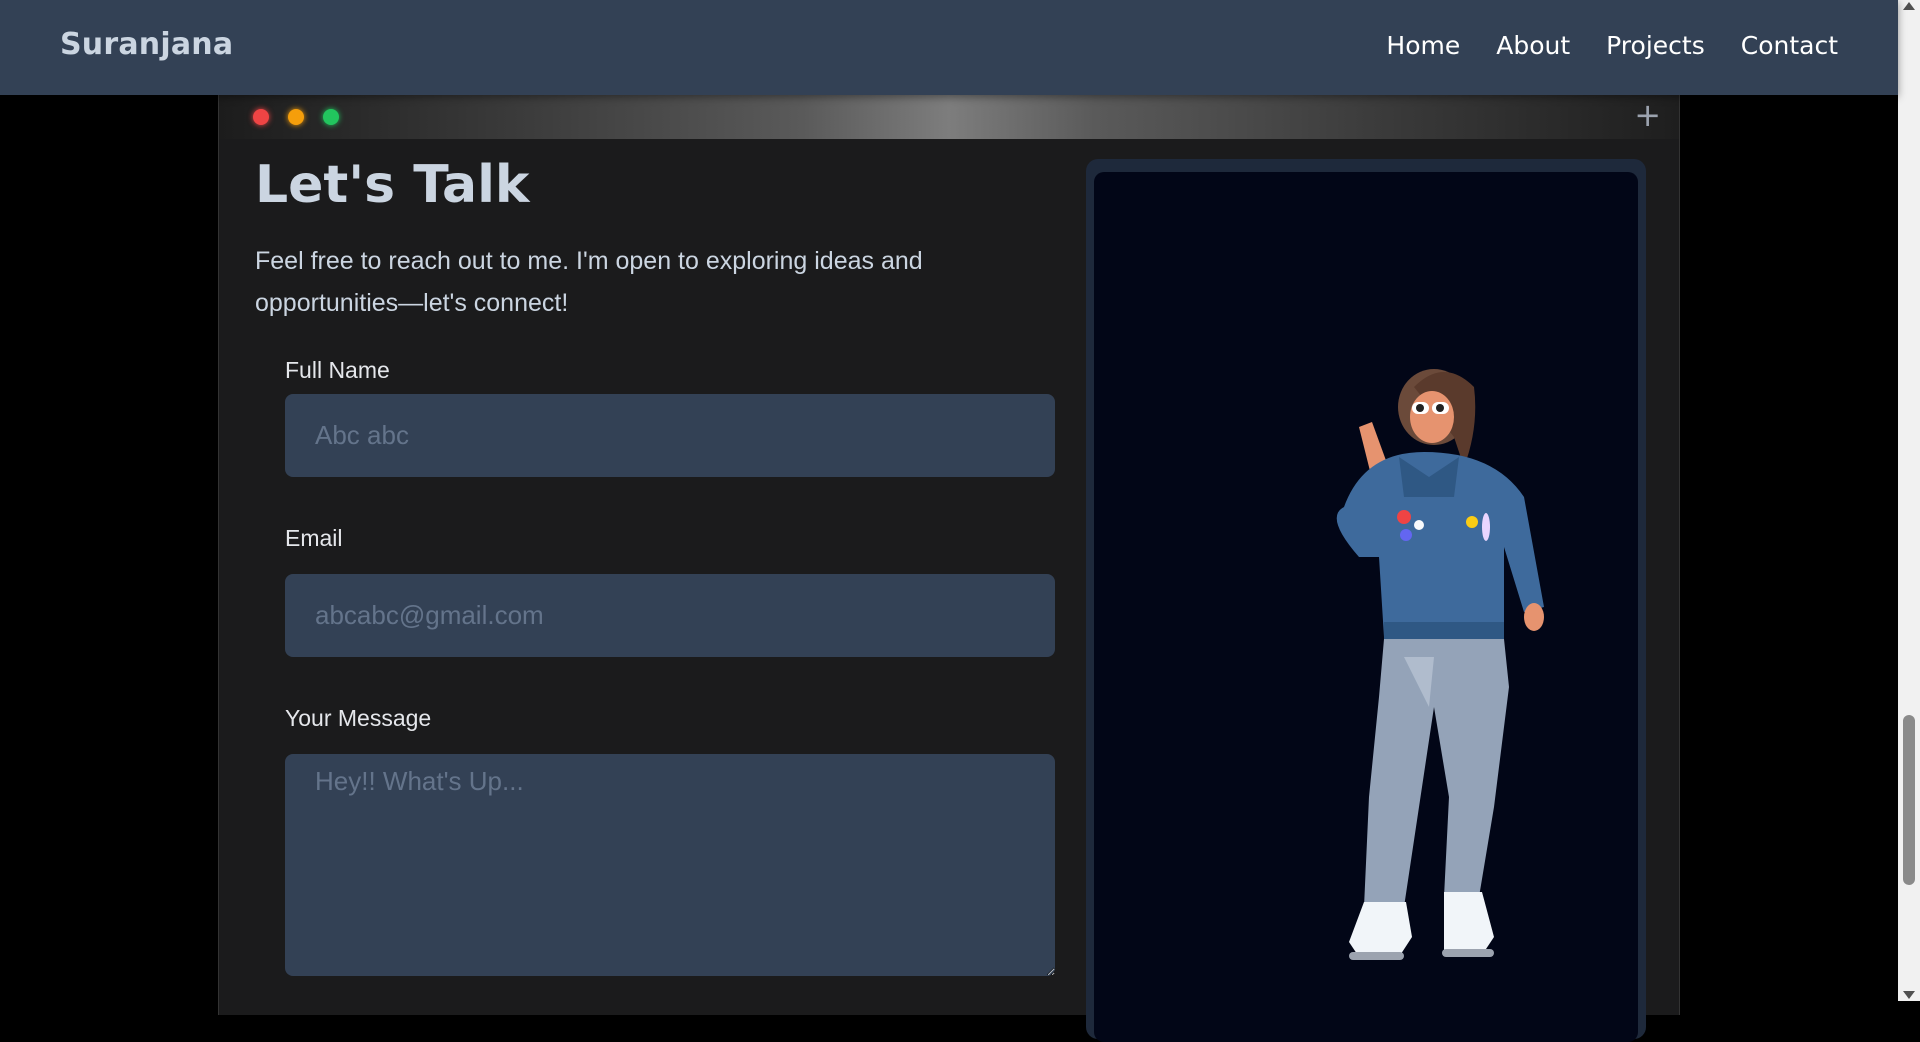  I want to click on message-textarea, so click(670, 865).